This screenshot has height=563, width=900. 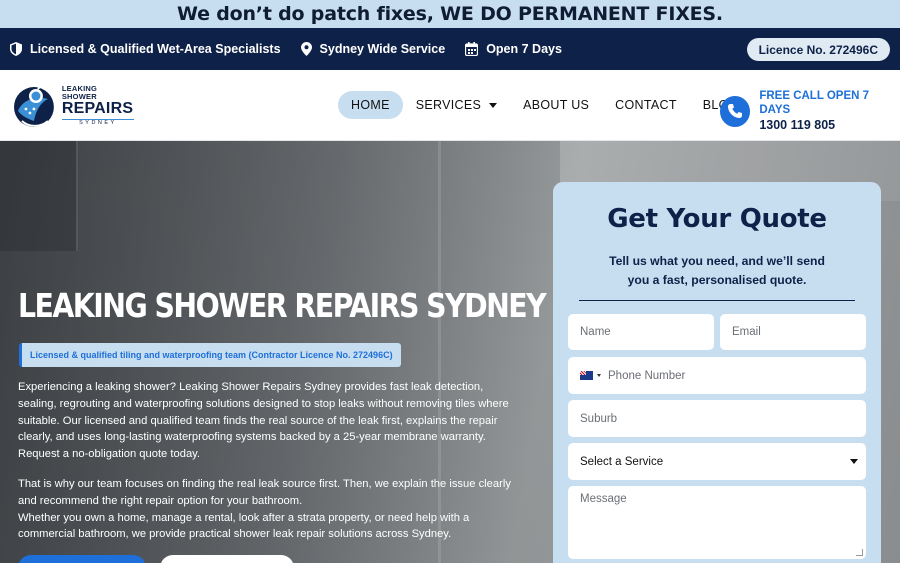 I want to click on main-nav: HOME SERVICES ABOUT US CONTACT BLOG, so click(x=545, y=105).